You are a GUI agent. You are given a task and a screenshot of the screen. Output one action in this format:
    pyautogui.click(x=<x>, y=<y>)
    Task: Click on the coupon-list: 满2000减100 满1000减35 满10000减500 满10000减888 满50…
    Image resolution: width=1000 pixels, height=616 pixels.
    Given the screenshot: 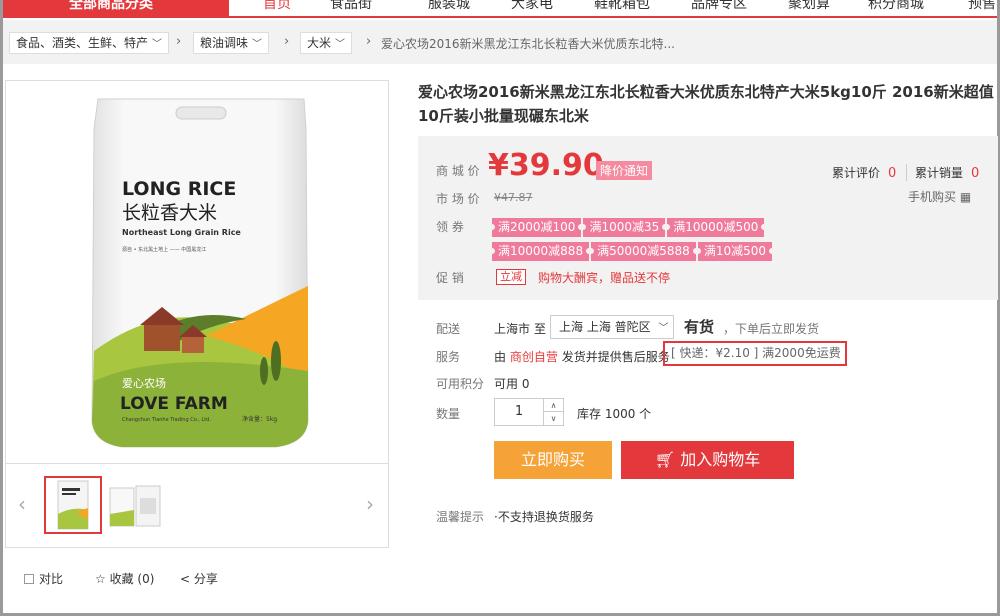 What is the action you would take?
    pyautogui.click(x=675, y=242)
    